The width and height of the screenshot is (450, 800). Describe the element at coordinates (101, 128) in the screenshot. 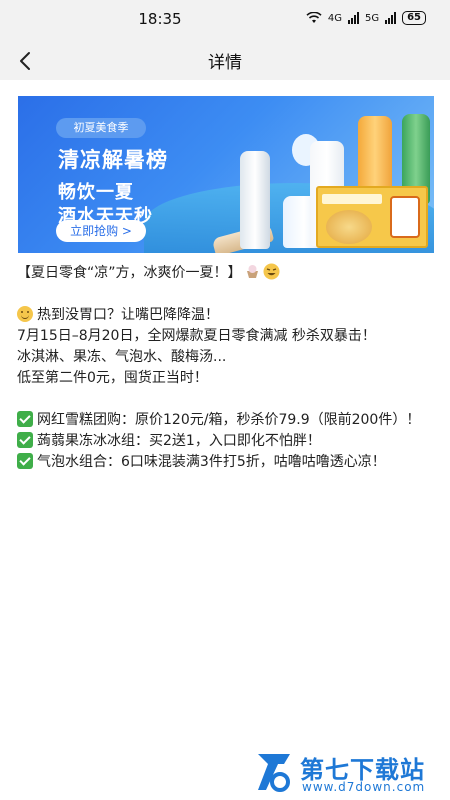

I see `banner-badge: 初夏美食季` at that location.